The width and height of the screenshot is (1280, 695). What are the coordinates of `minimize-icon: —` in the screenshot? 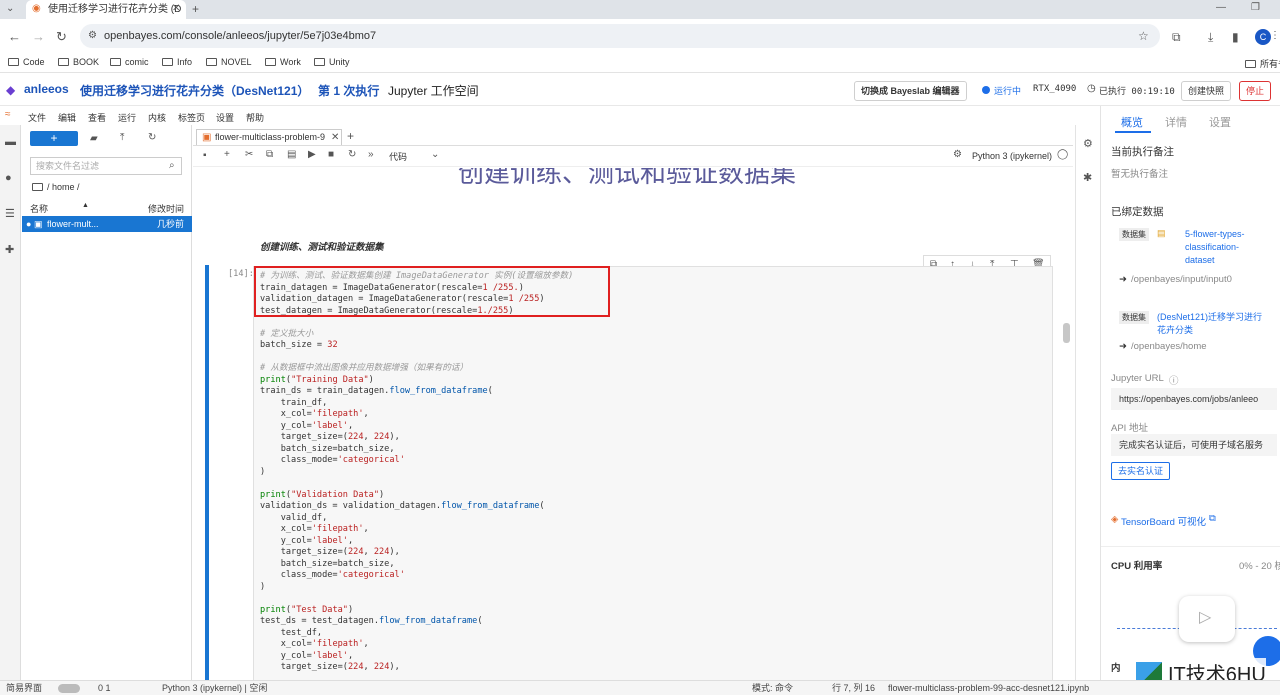 It's located at (1221, 8).